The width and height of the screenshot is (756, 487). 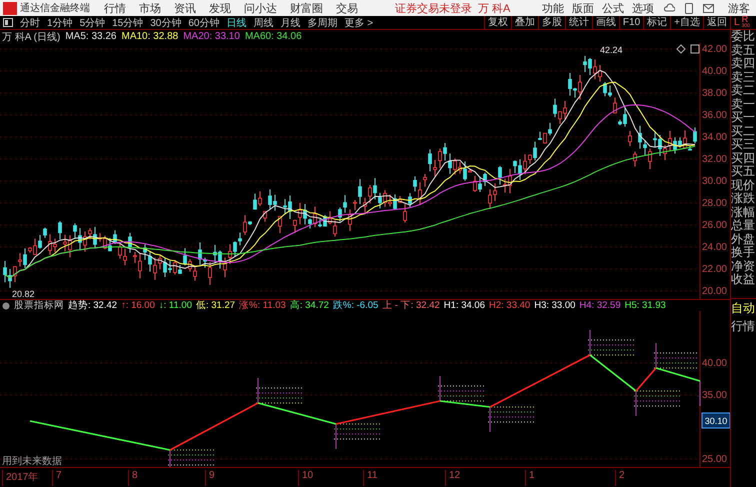 I want to click on quote-label: 买二, so click(x=743, y=131).